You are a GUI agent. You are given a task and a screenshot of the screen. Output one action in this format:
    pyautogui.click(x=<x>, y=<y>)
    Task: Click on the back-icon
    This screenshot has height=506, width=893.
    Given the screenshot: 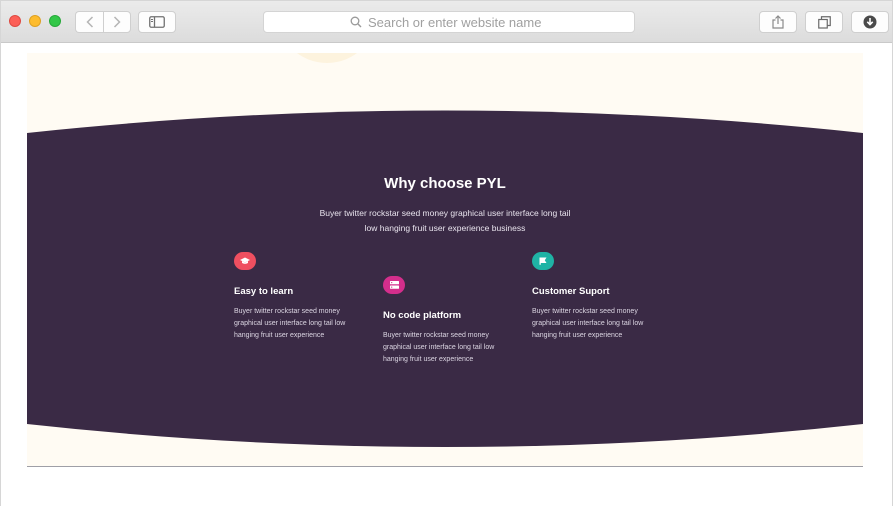 What is the action you would take?
    pyautogui.click(x=89, y=22)
    